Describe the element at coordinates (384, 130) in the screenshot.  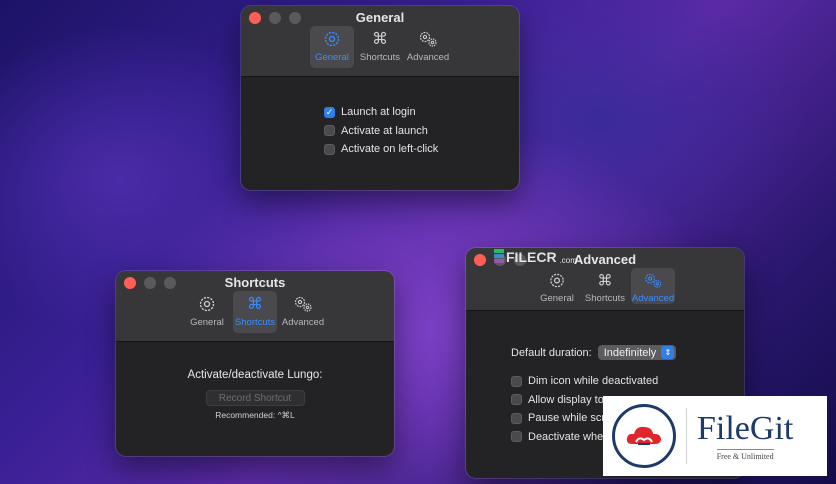
I see `option-label: Activate at launch` at that location.